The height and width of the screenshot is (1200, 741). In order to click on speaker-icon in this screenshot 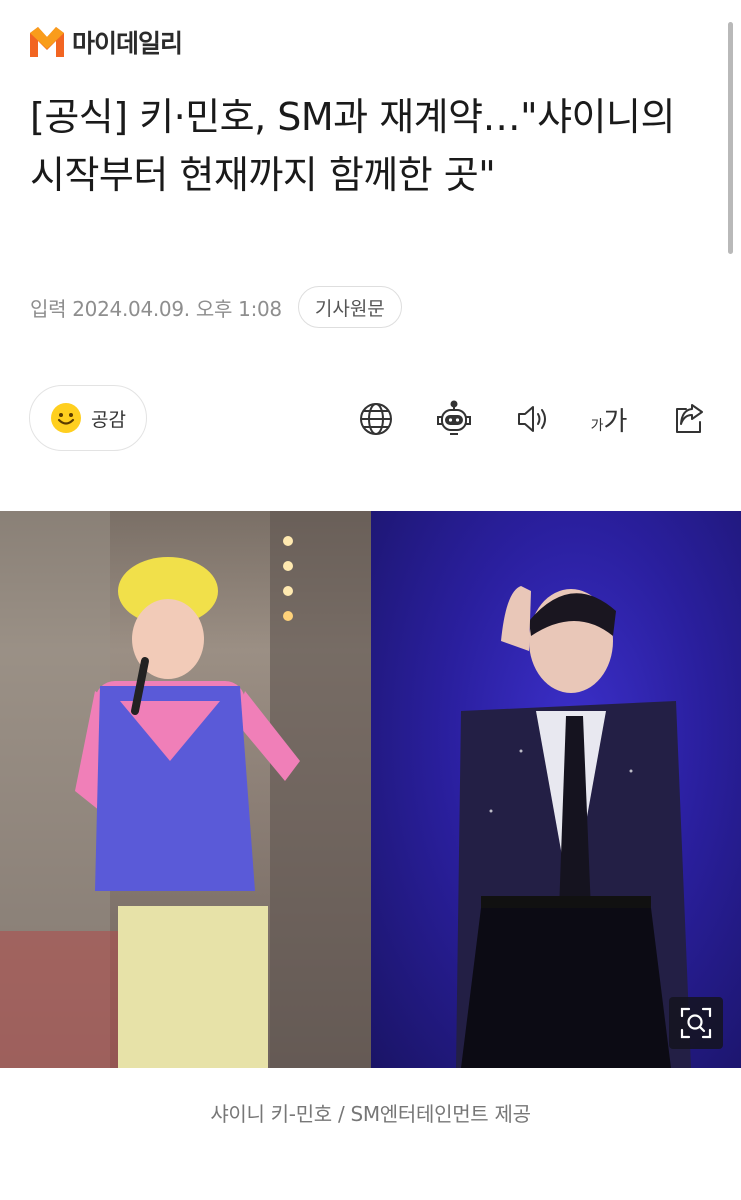, I will do `click(532, 419)`.